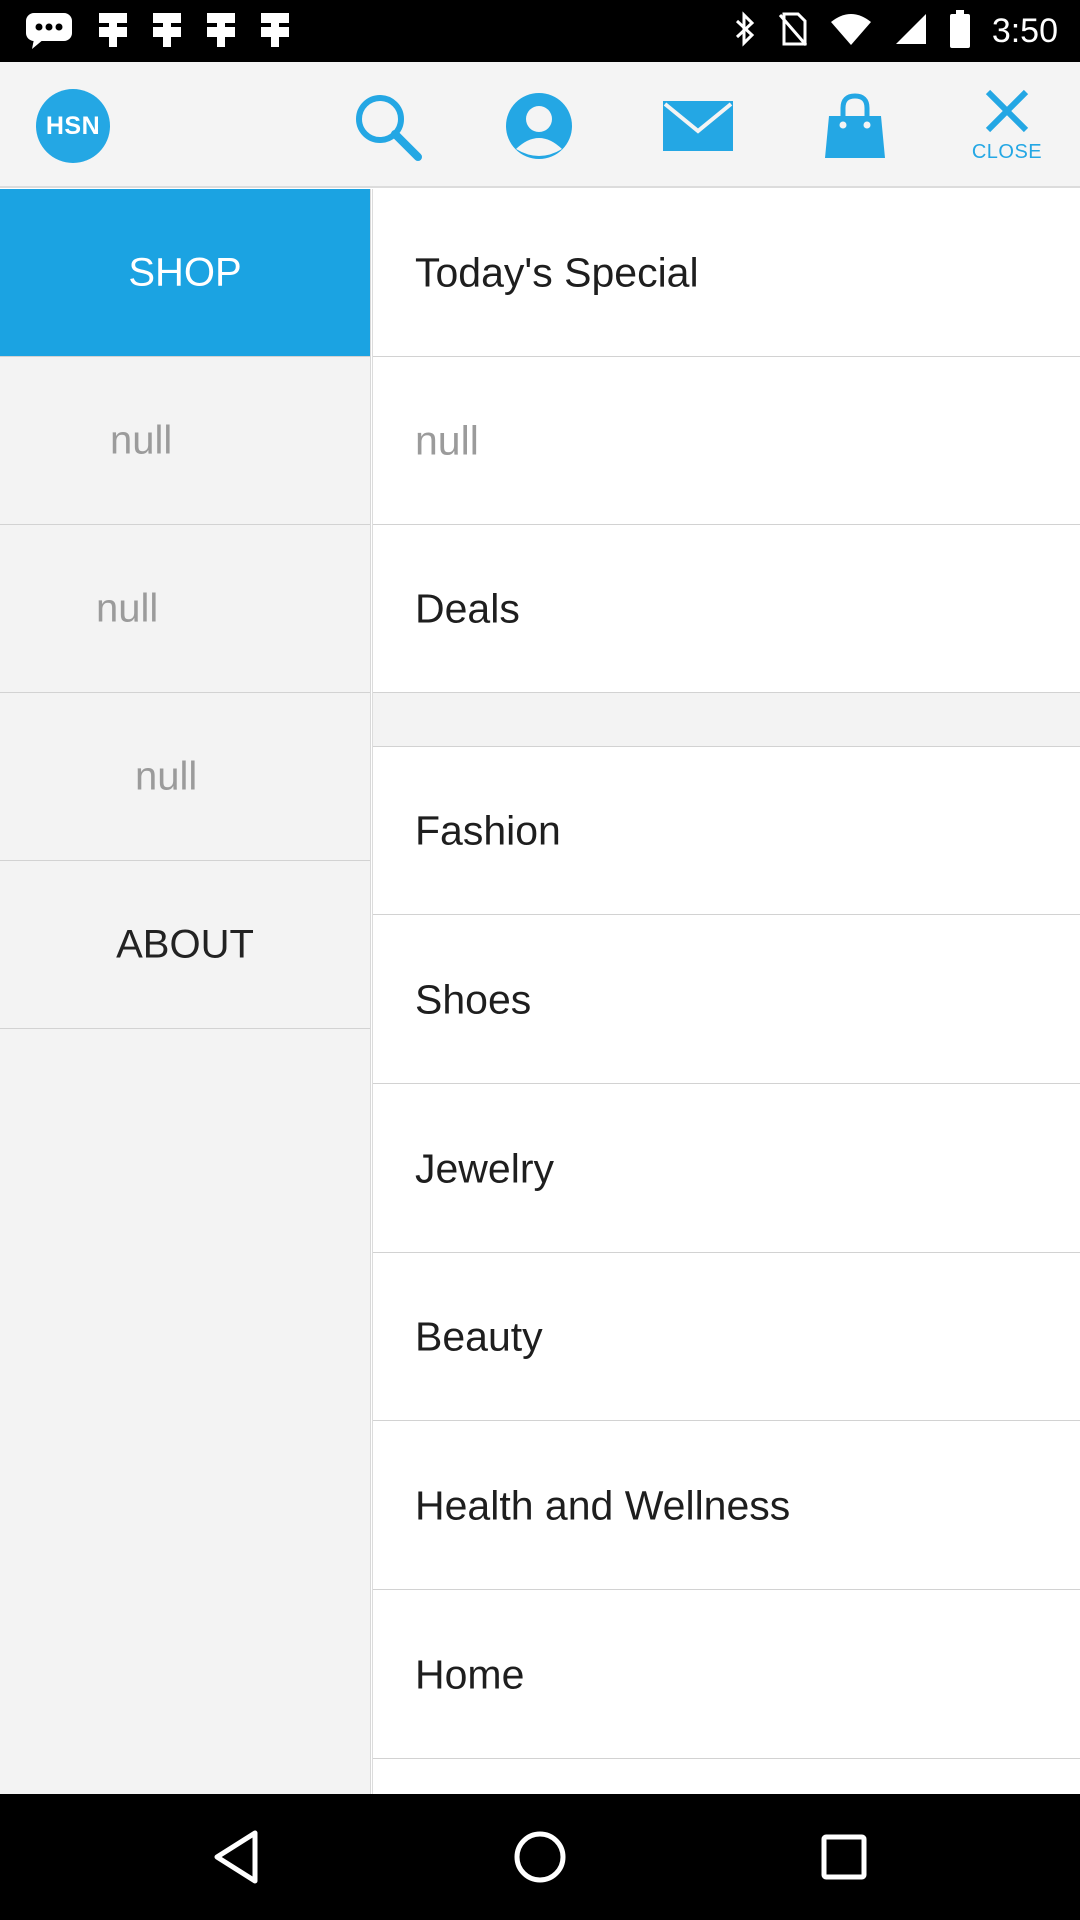 This screenshot has width=1080, height=1920. What do you see at coordinates (726, 1675) in the screenshot?
I see `category-item-home: Home` at bounding box center [726, 1675].